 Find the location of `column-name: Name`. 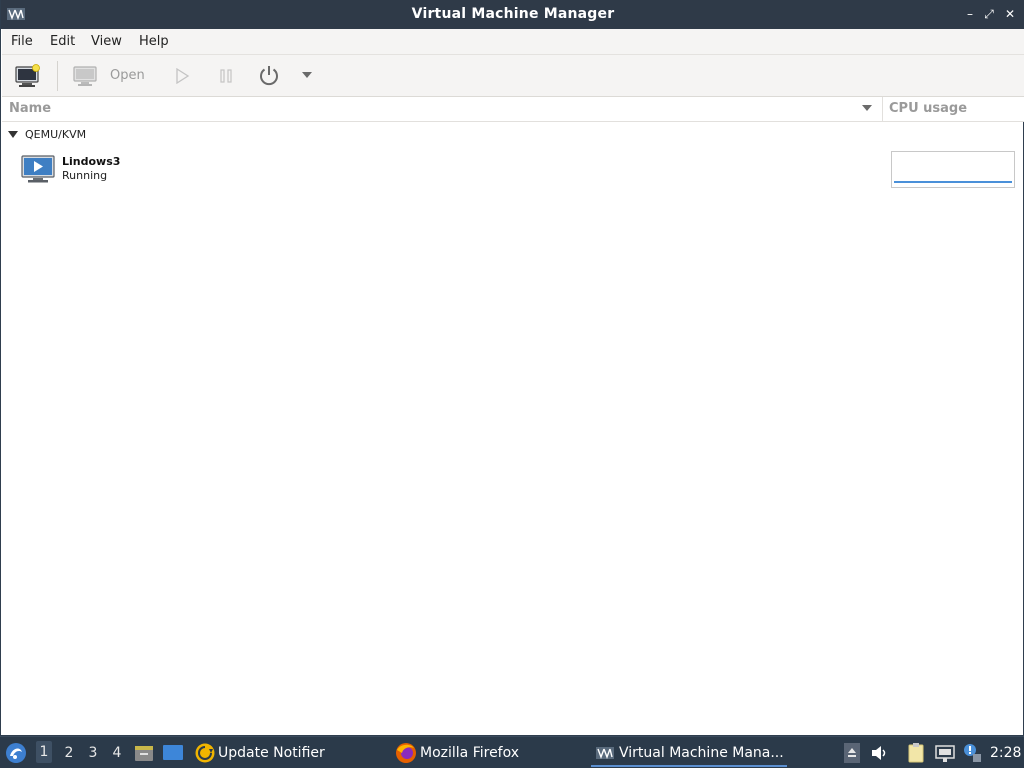

column-name: Name is located at coordinates (30, 108).